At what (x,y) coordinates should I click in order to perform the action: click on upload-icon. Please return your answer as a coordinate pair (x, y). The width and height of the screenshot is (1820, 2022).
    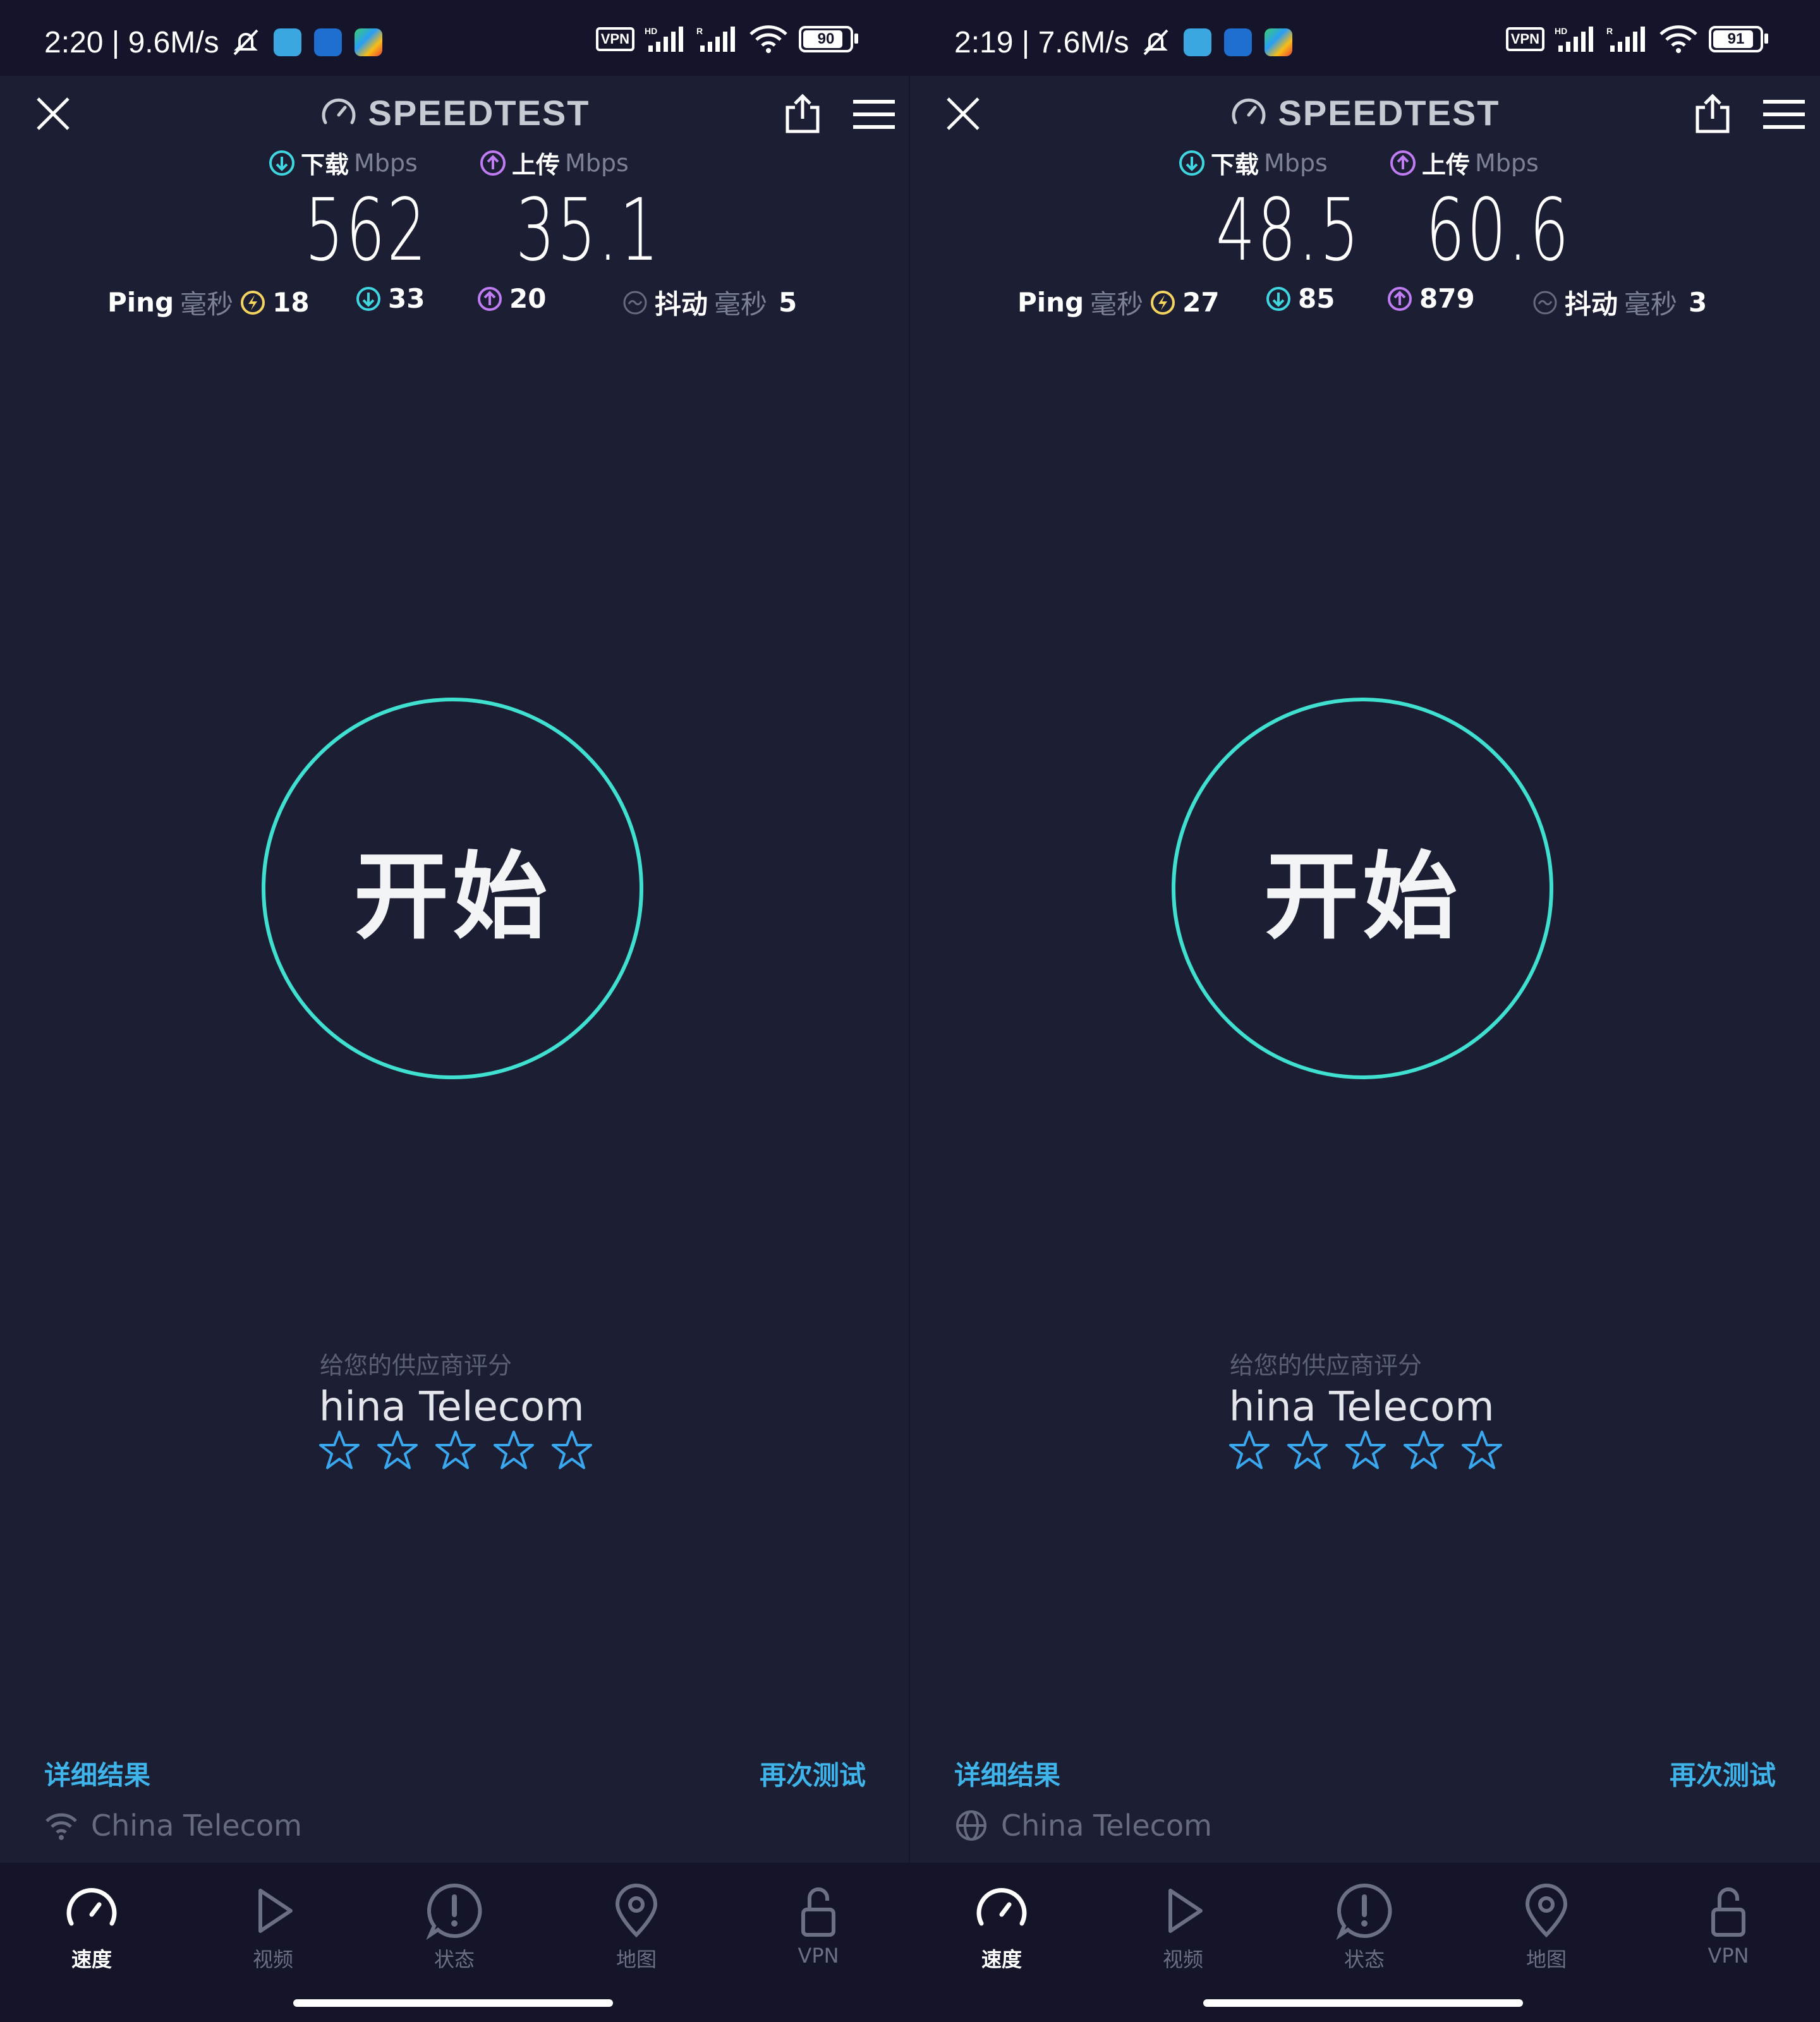
    Looking at the image, I should click on (493, 163).